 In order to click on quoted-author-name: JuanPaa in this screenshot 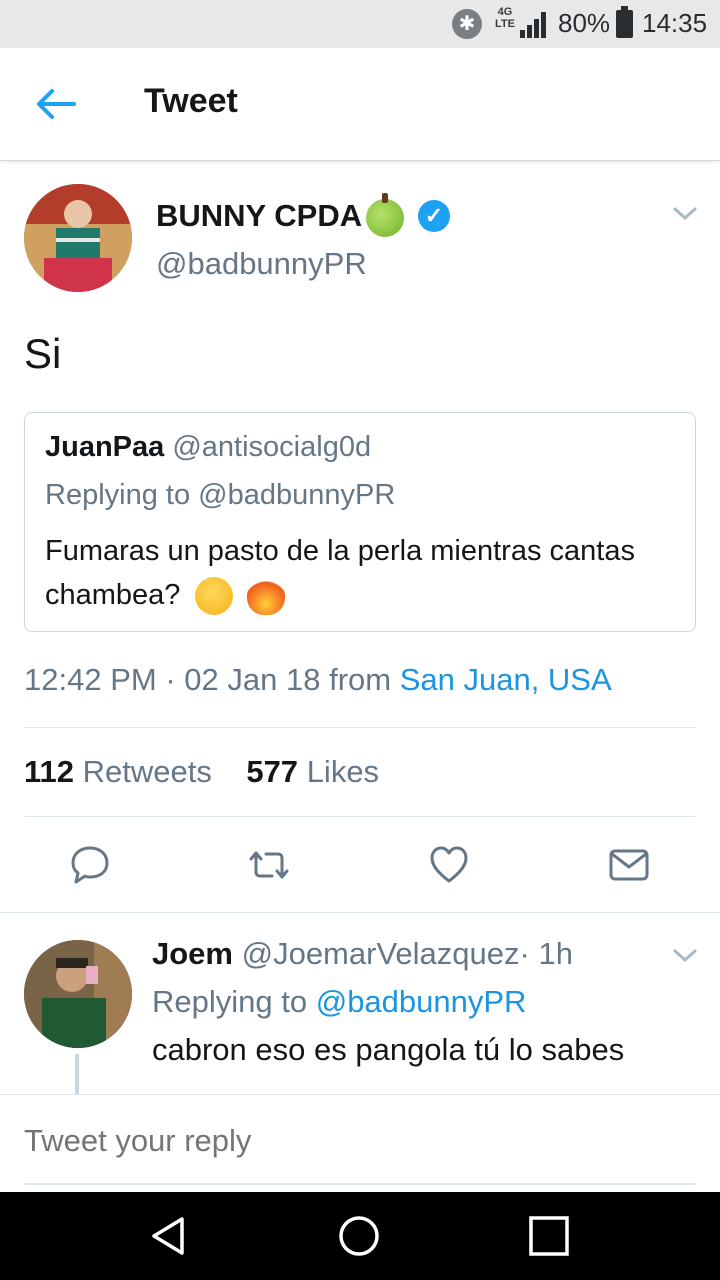, I will do `click(105, 447)`.